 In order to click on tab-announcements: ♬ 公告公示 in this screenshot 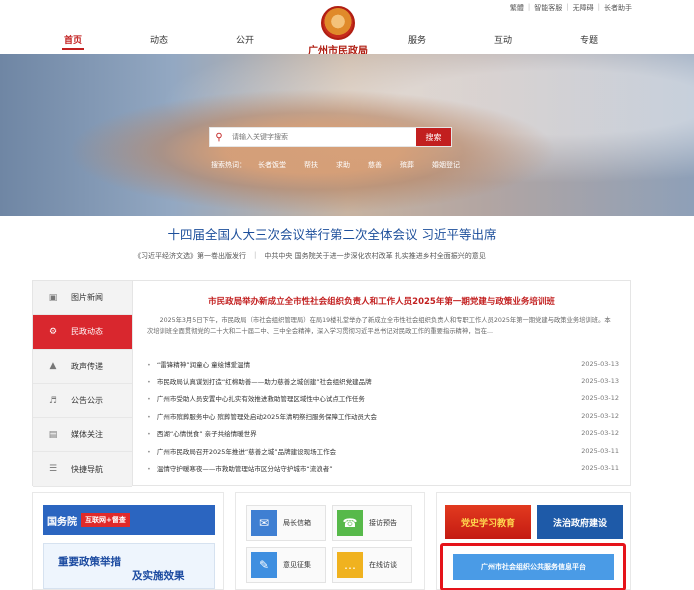, I will do `click(82, 401)`.